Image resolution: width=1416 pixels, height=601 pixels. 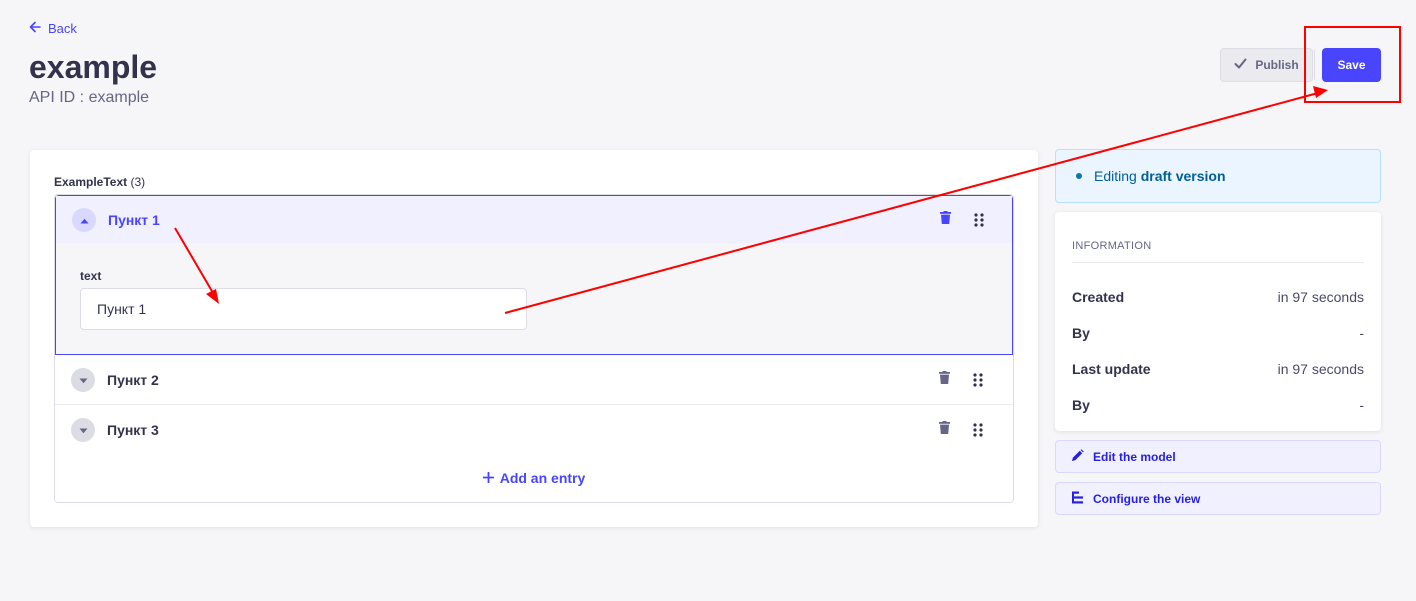 I want to click on component-item-title: Пункт 1, so click(x=134, y=220).